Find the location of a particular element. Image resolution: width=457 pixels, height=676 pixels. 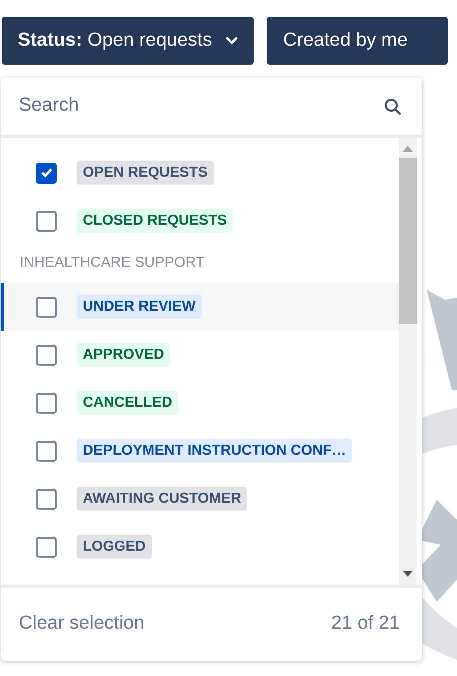

status-lozenge: LOGGED is located at coordinates (114, 547).